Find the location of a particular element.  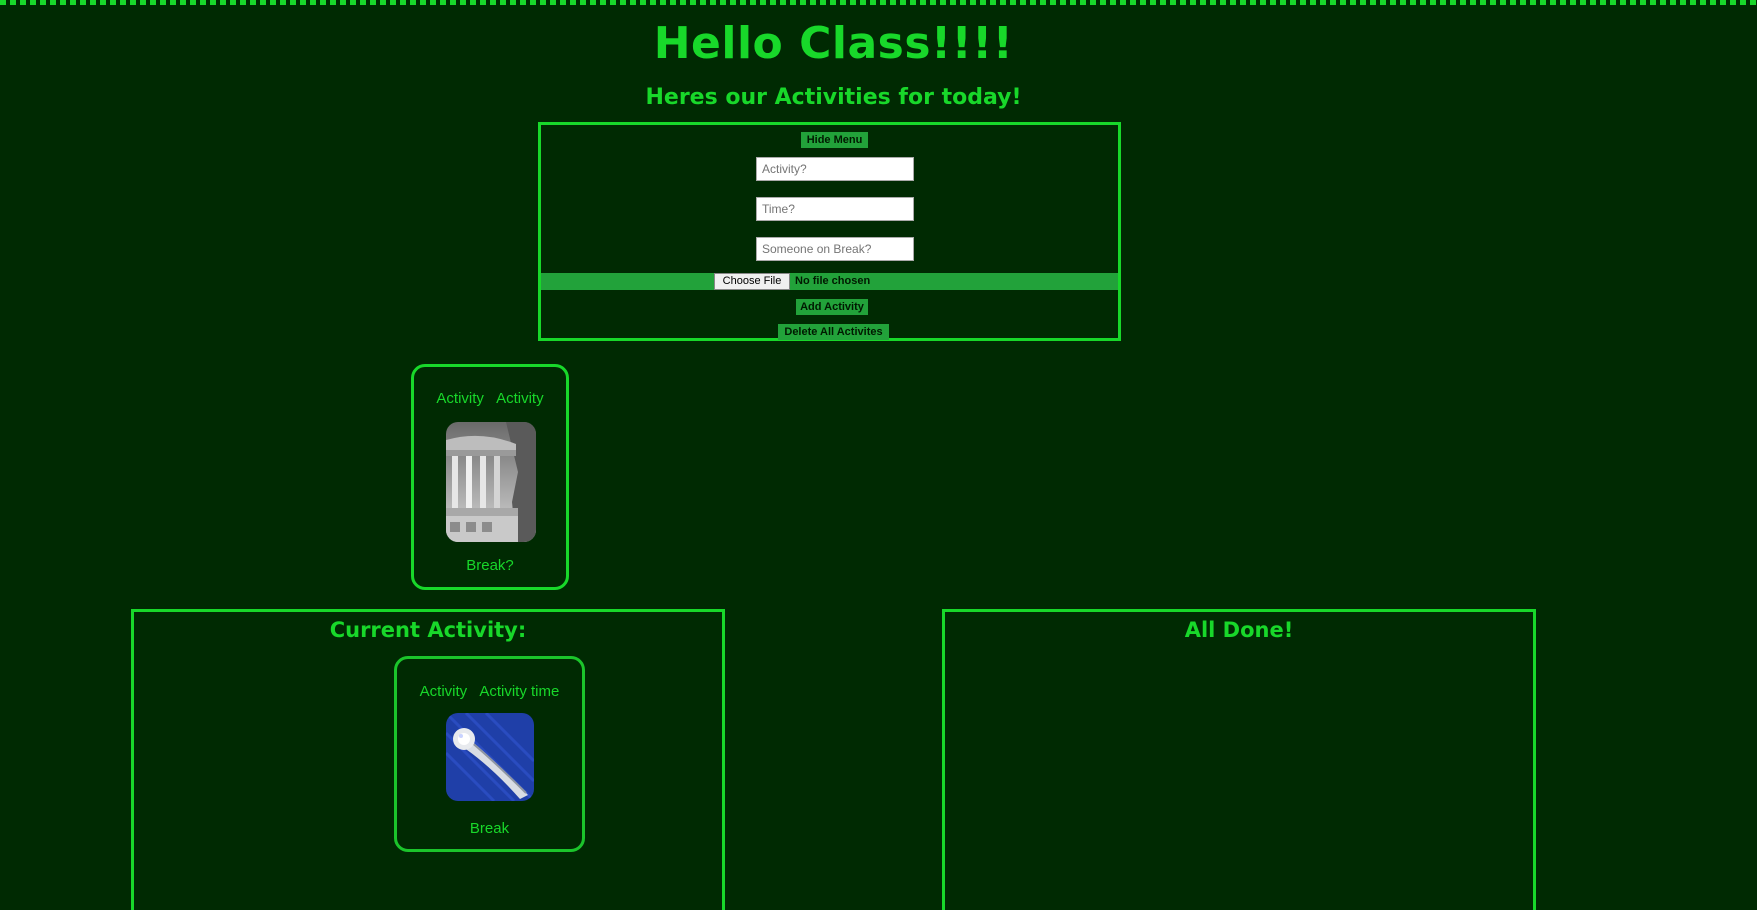

choose-file-button: Choose File is located at coordinates (752, 281).